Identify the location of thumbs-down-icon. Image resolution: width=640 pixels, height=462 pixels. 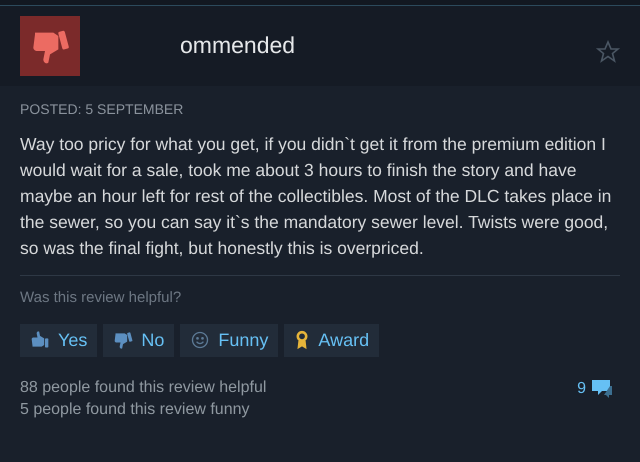
(123, 340).